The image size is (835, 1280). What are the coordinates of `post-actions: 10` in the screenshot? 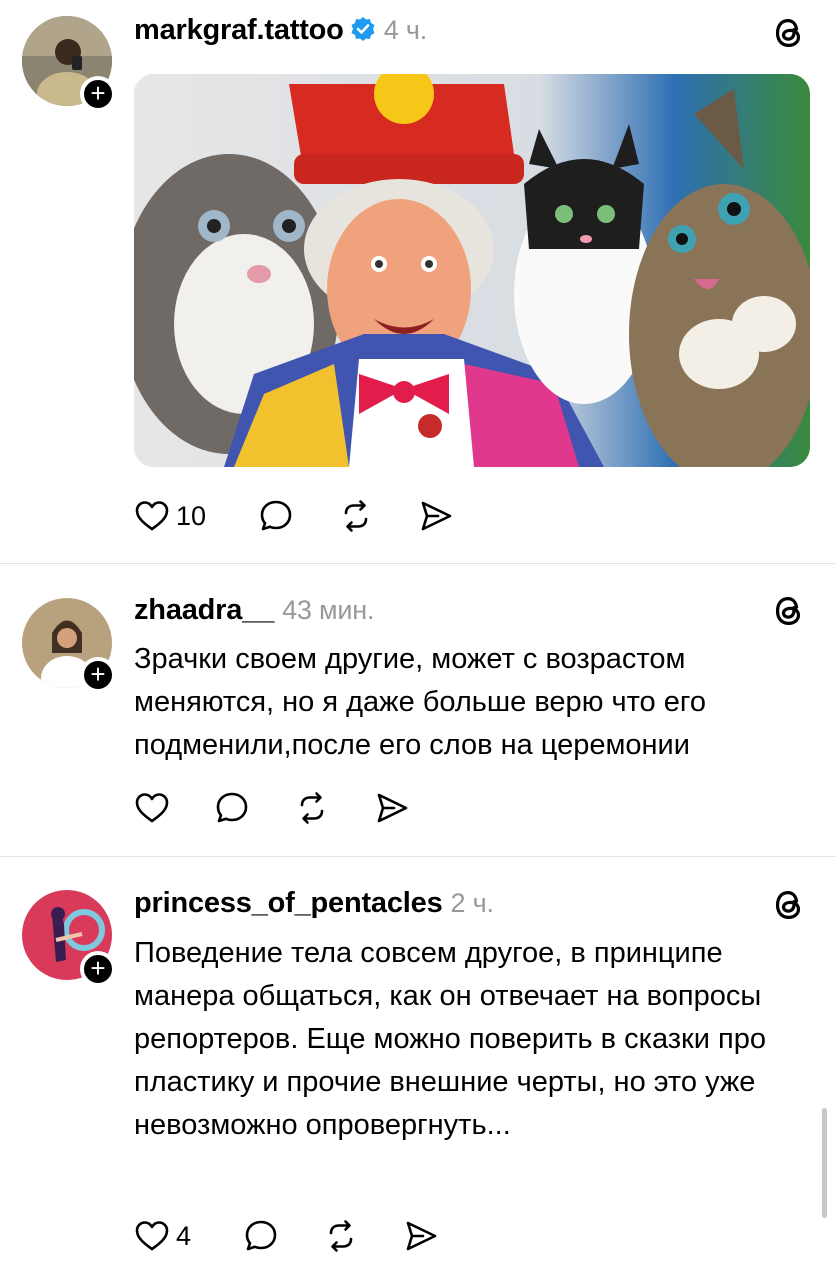 It's located at (316, 516).